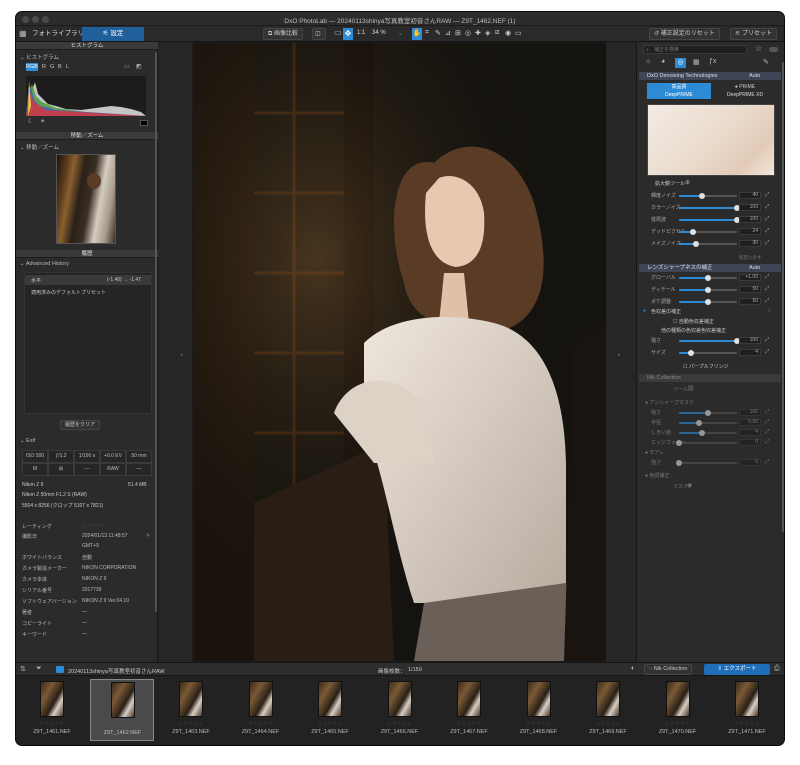  I want to click on nik-section-header: Nik Collection, so click(710, 378).